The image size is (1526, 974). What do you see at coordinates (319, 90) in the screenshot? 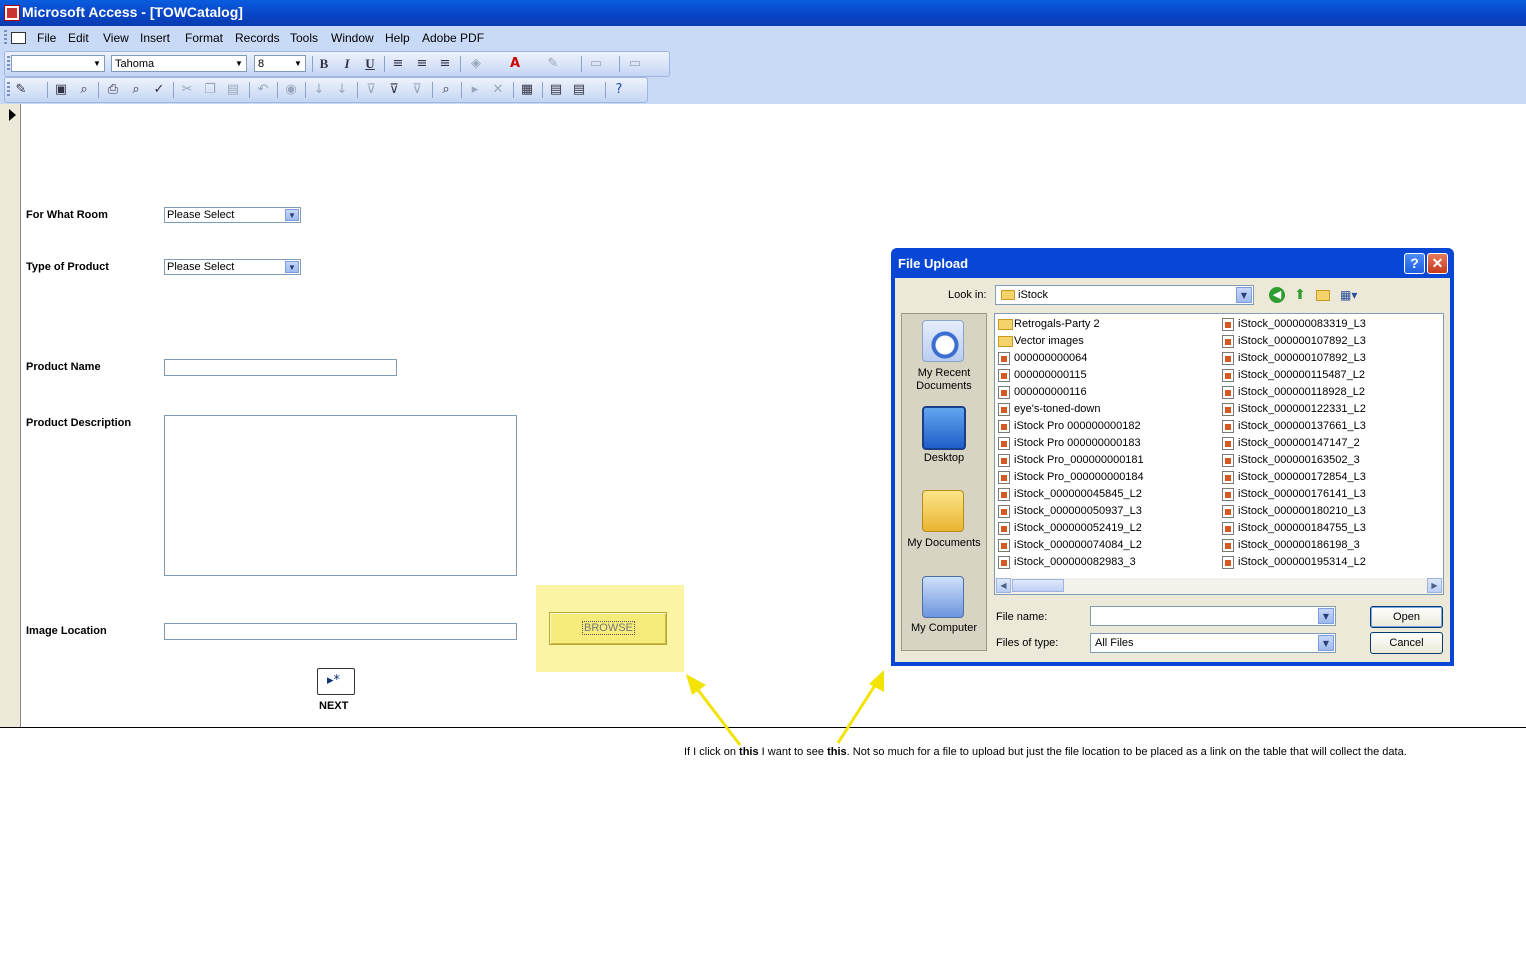
I see `sort-ascending-icon: ↓` at bounding box center [319, 90].